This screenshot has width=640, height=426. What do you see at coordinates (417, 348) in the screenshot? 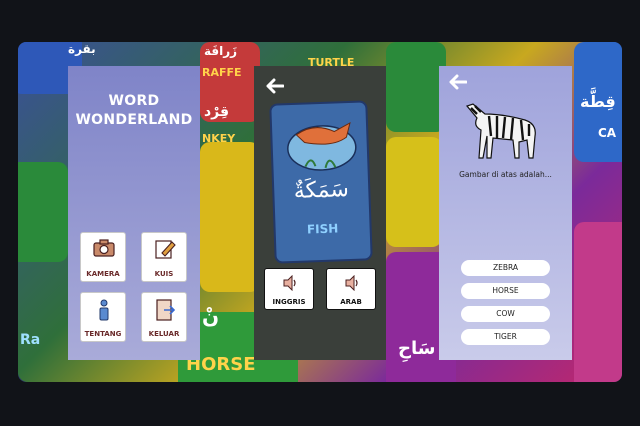
I see `bg-word: سَاحِ` at bounding box center [417, 348].